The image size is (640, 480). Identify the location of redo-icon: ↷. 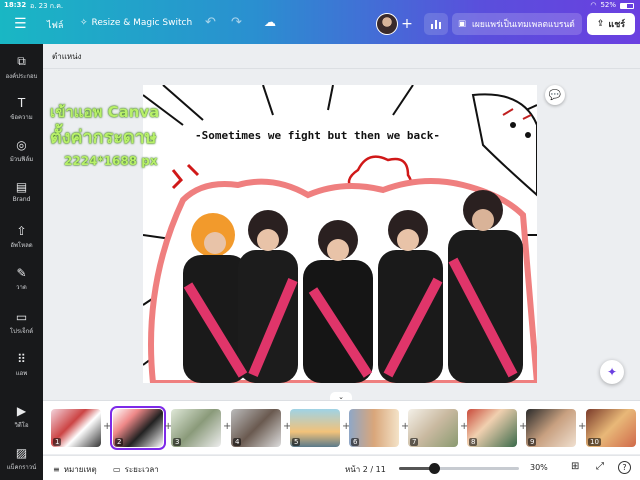
(236, 22).